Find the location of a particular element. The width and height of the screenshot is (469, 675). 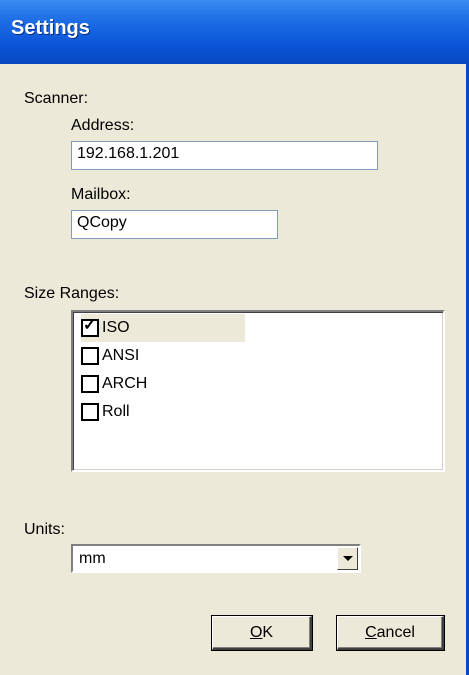

units-selected-value: mm is located at coordinates (92, 558).